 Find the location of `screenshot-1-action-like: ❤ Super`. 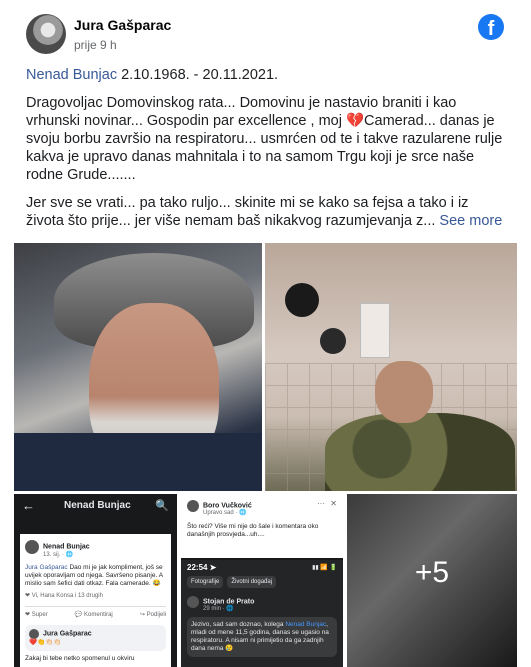

screenshot-1-action-like: ❤ Super is located at coordinates (36, 615).